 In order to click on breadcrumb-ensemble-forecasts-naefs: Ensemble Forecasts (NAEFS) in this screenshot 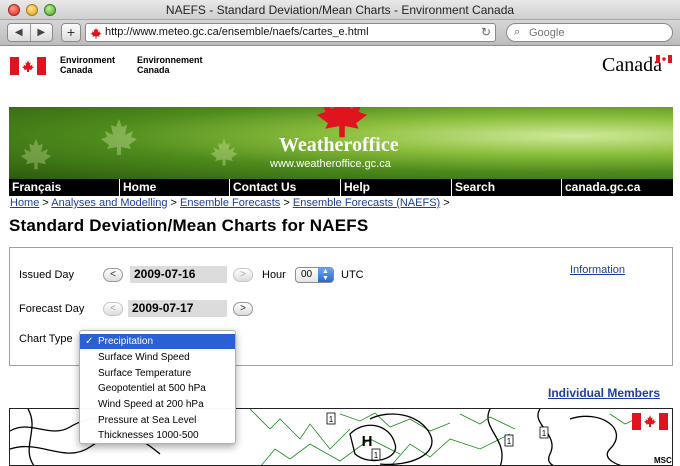, I will do `click(366, 203)`.